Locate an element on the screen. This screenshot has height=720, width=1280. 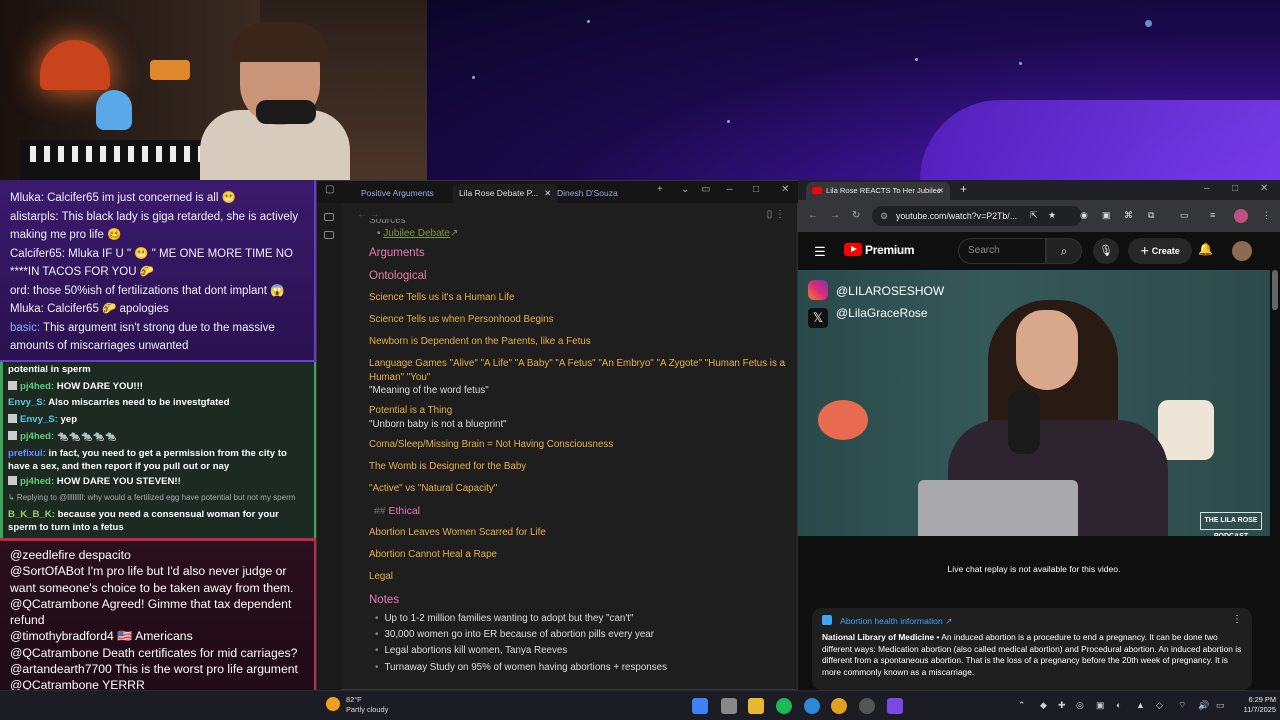
battery-icon: ▭ is located at coordinates (1220, 705).